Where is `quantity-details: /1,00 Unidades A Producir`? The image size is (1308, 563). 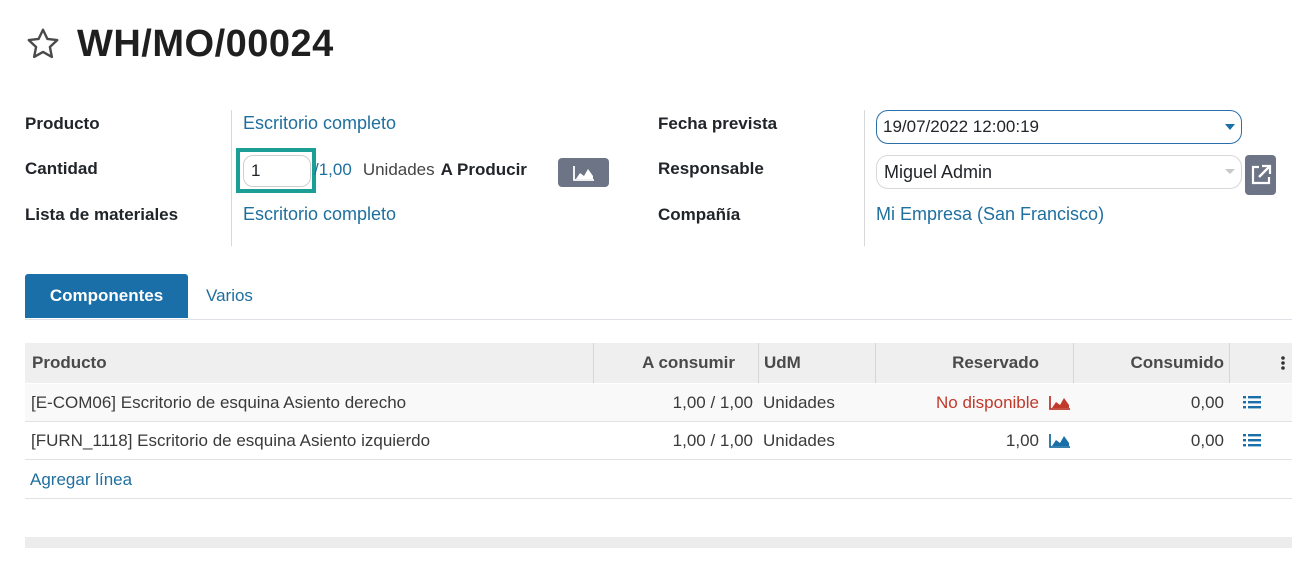 quantity-details: /1,00 Unidades A Producir is located at coordinates (420, 170).